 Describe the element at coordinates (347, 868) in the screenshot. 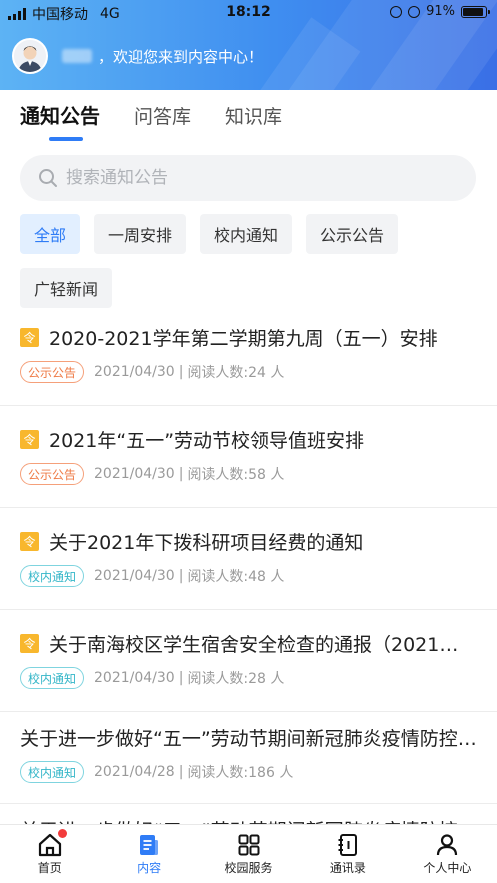

I see `nav-contacts-label: 通讯录` at that location.